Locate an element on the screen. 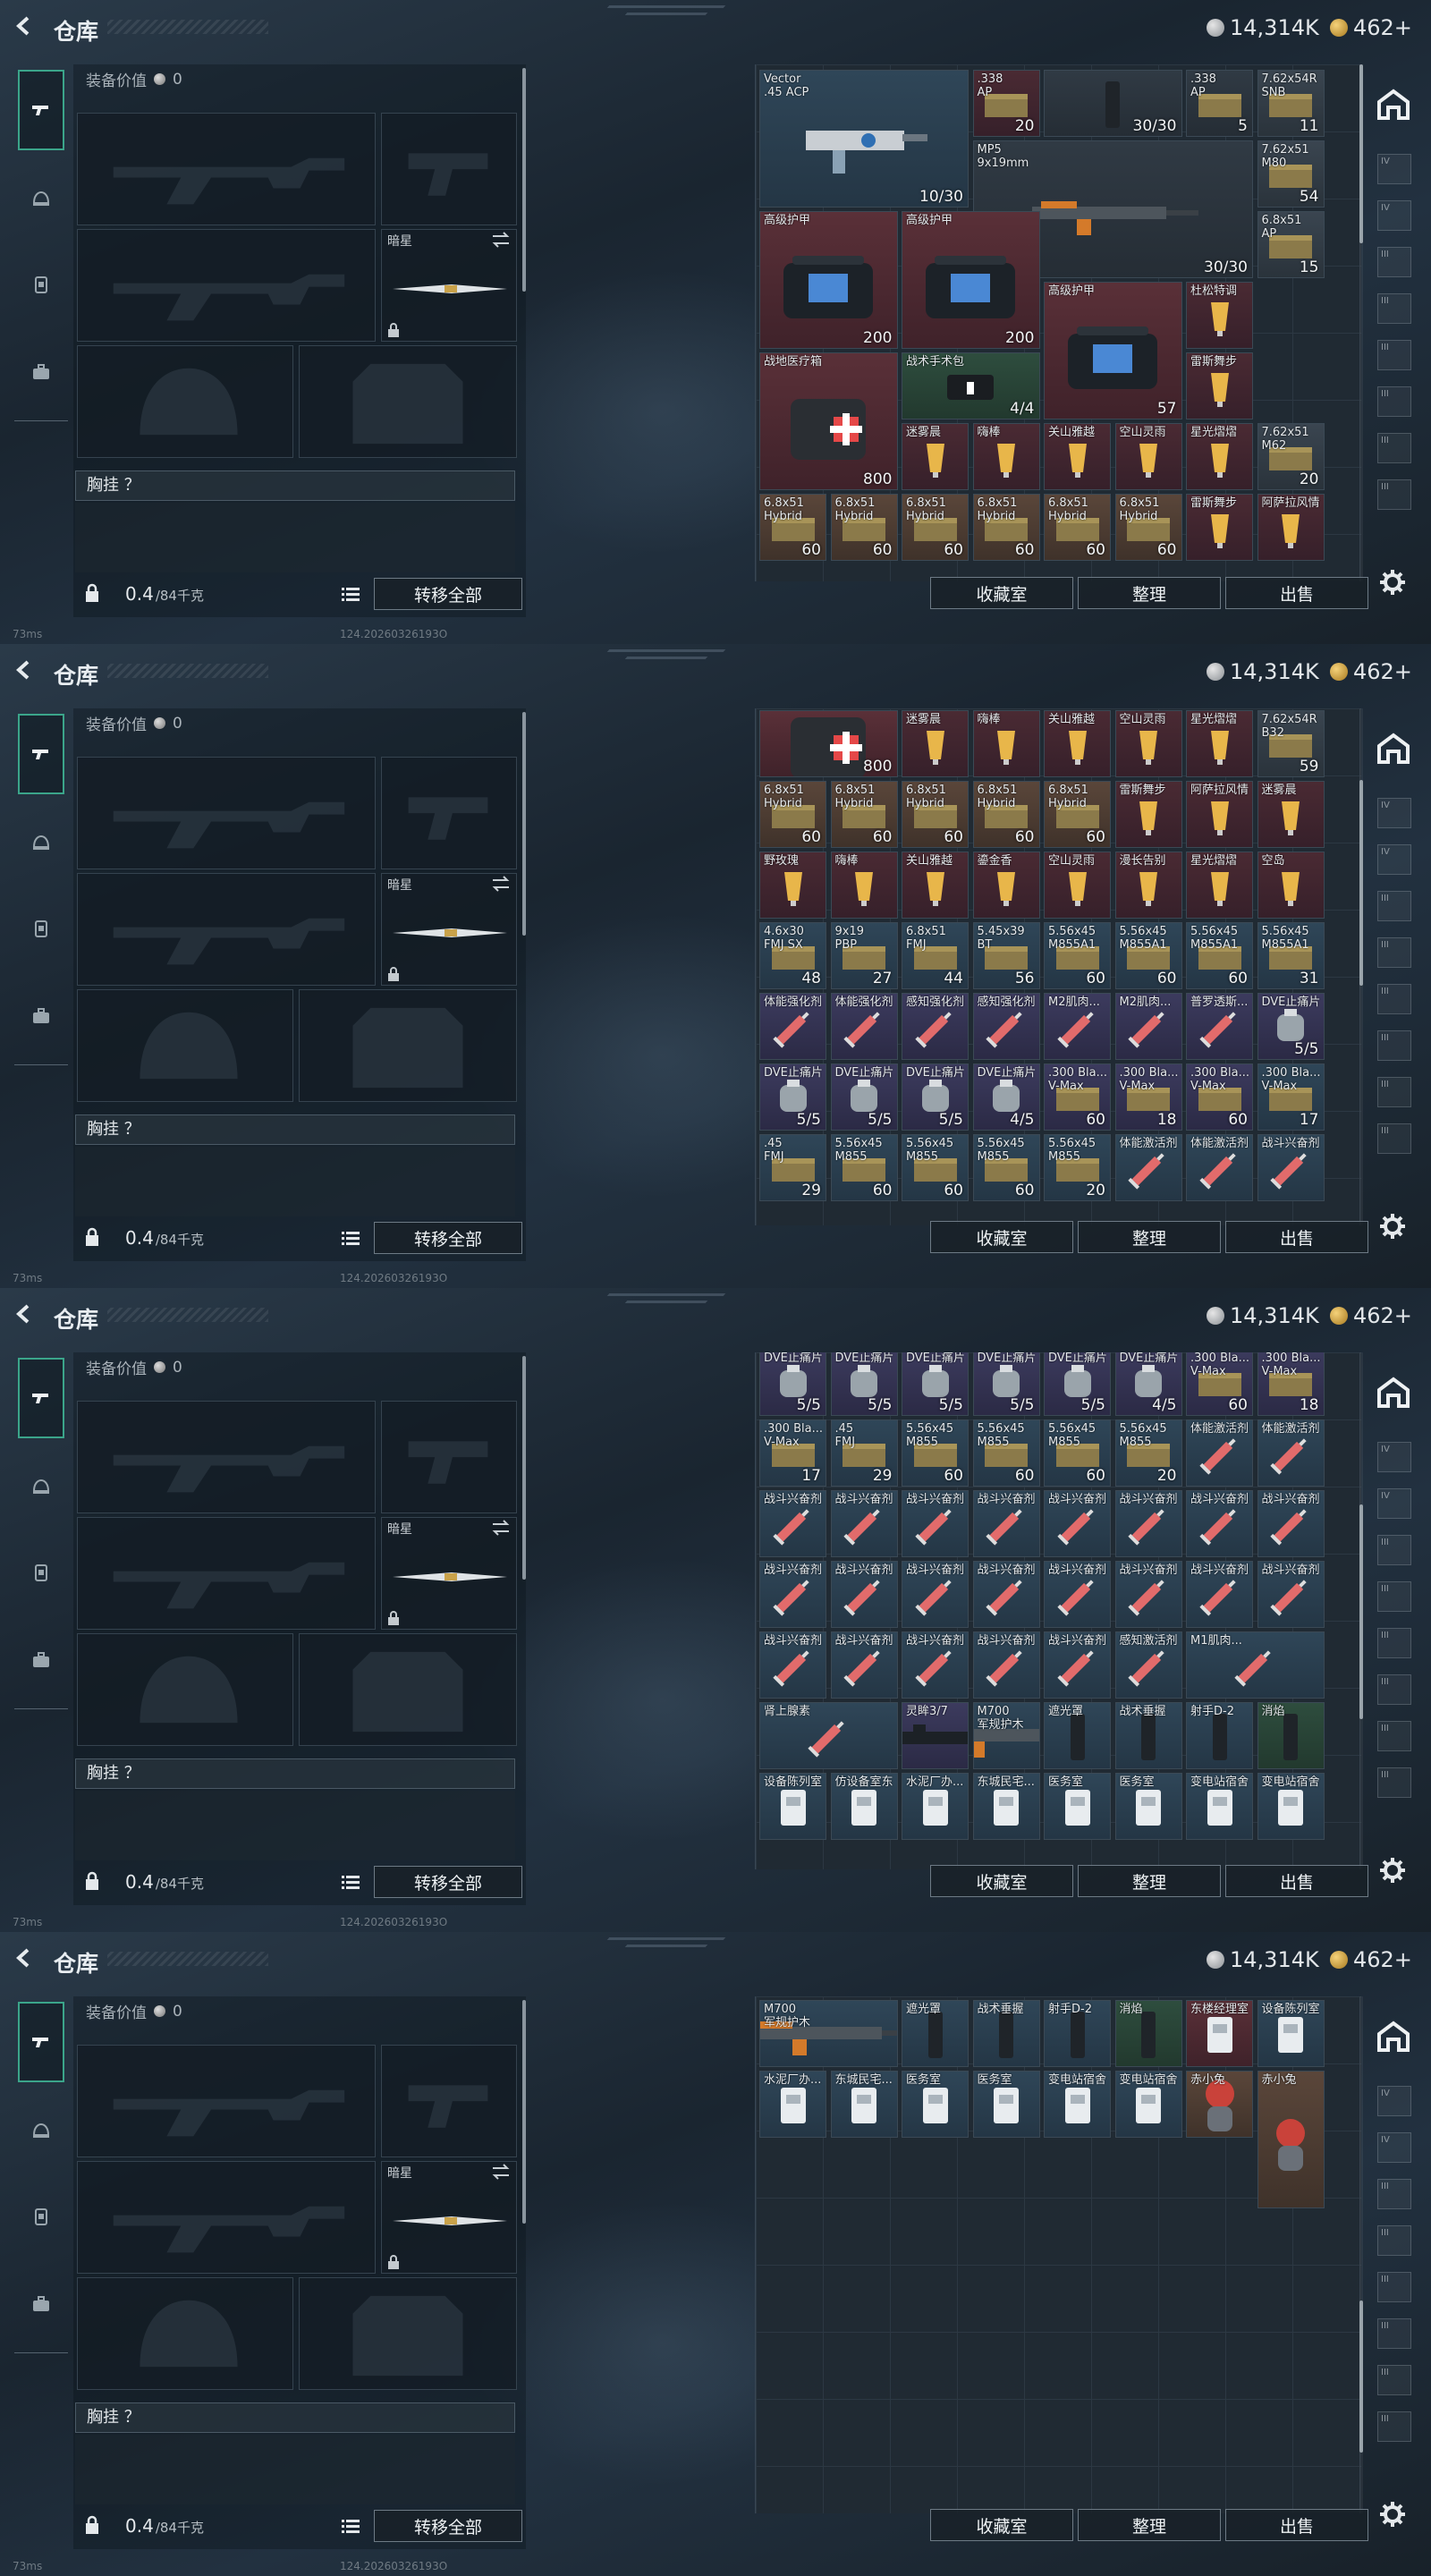 Image resolution: width=1431 pixels, height=2576 pixels. storage-scrollbar is located at coordinates (1361, 322).